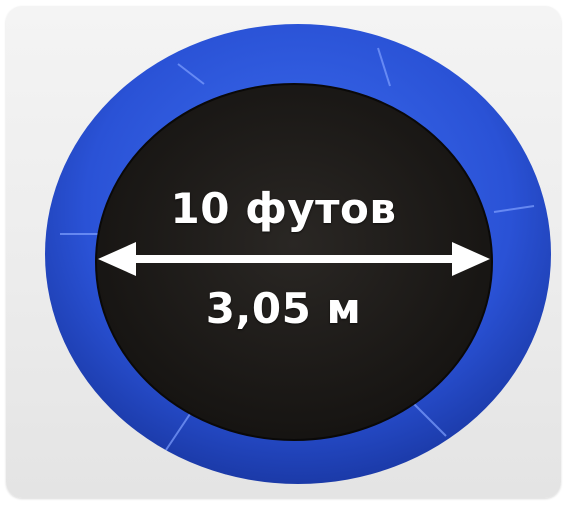 This screenshot has width=568, height=505. Describe the element at coordinates (283, 308) in the screenshot. I see `diameter-meters-label: 3,05 м` at that location.